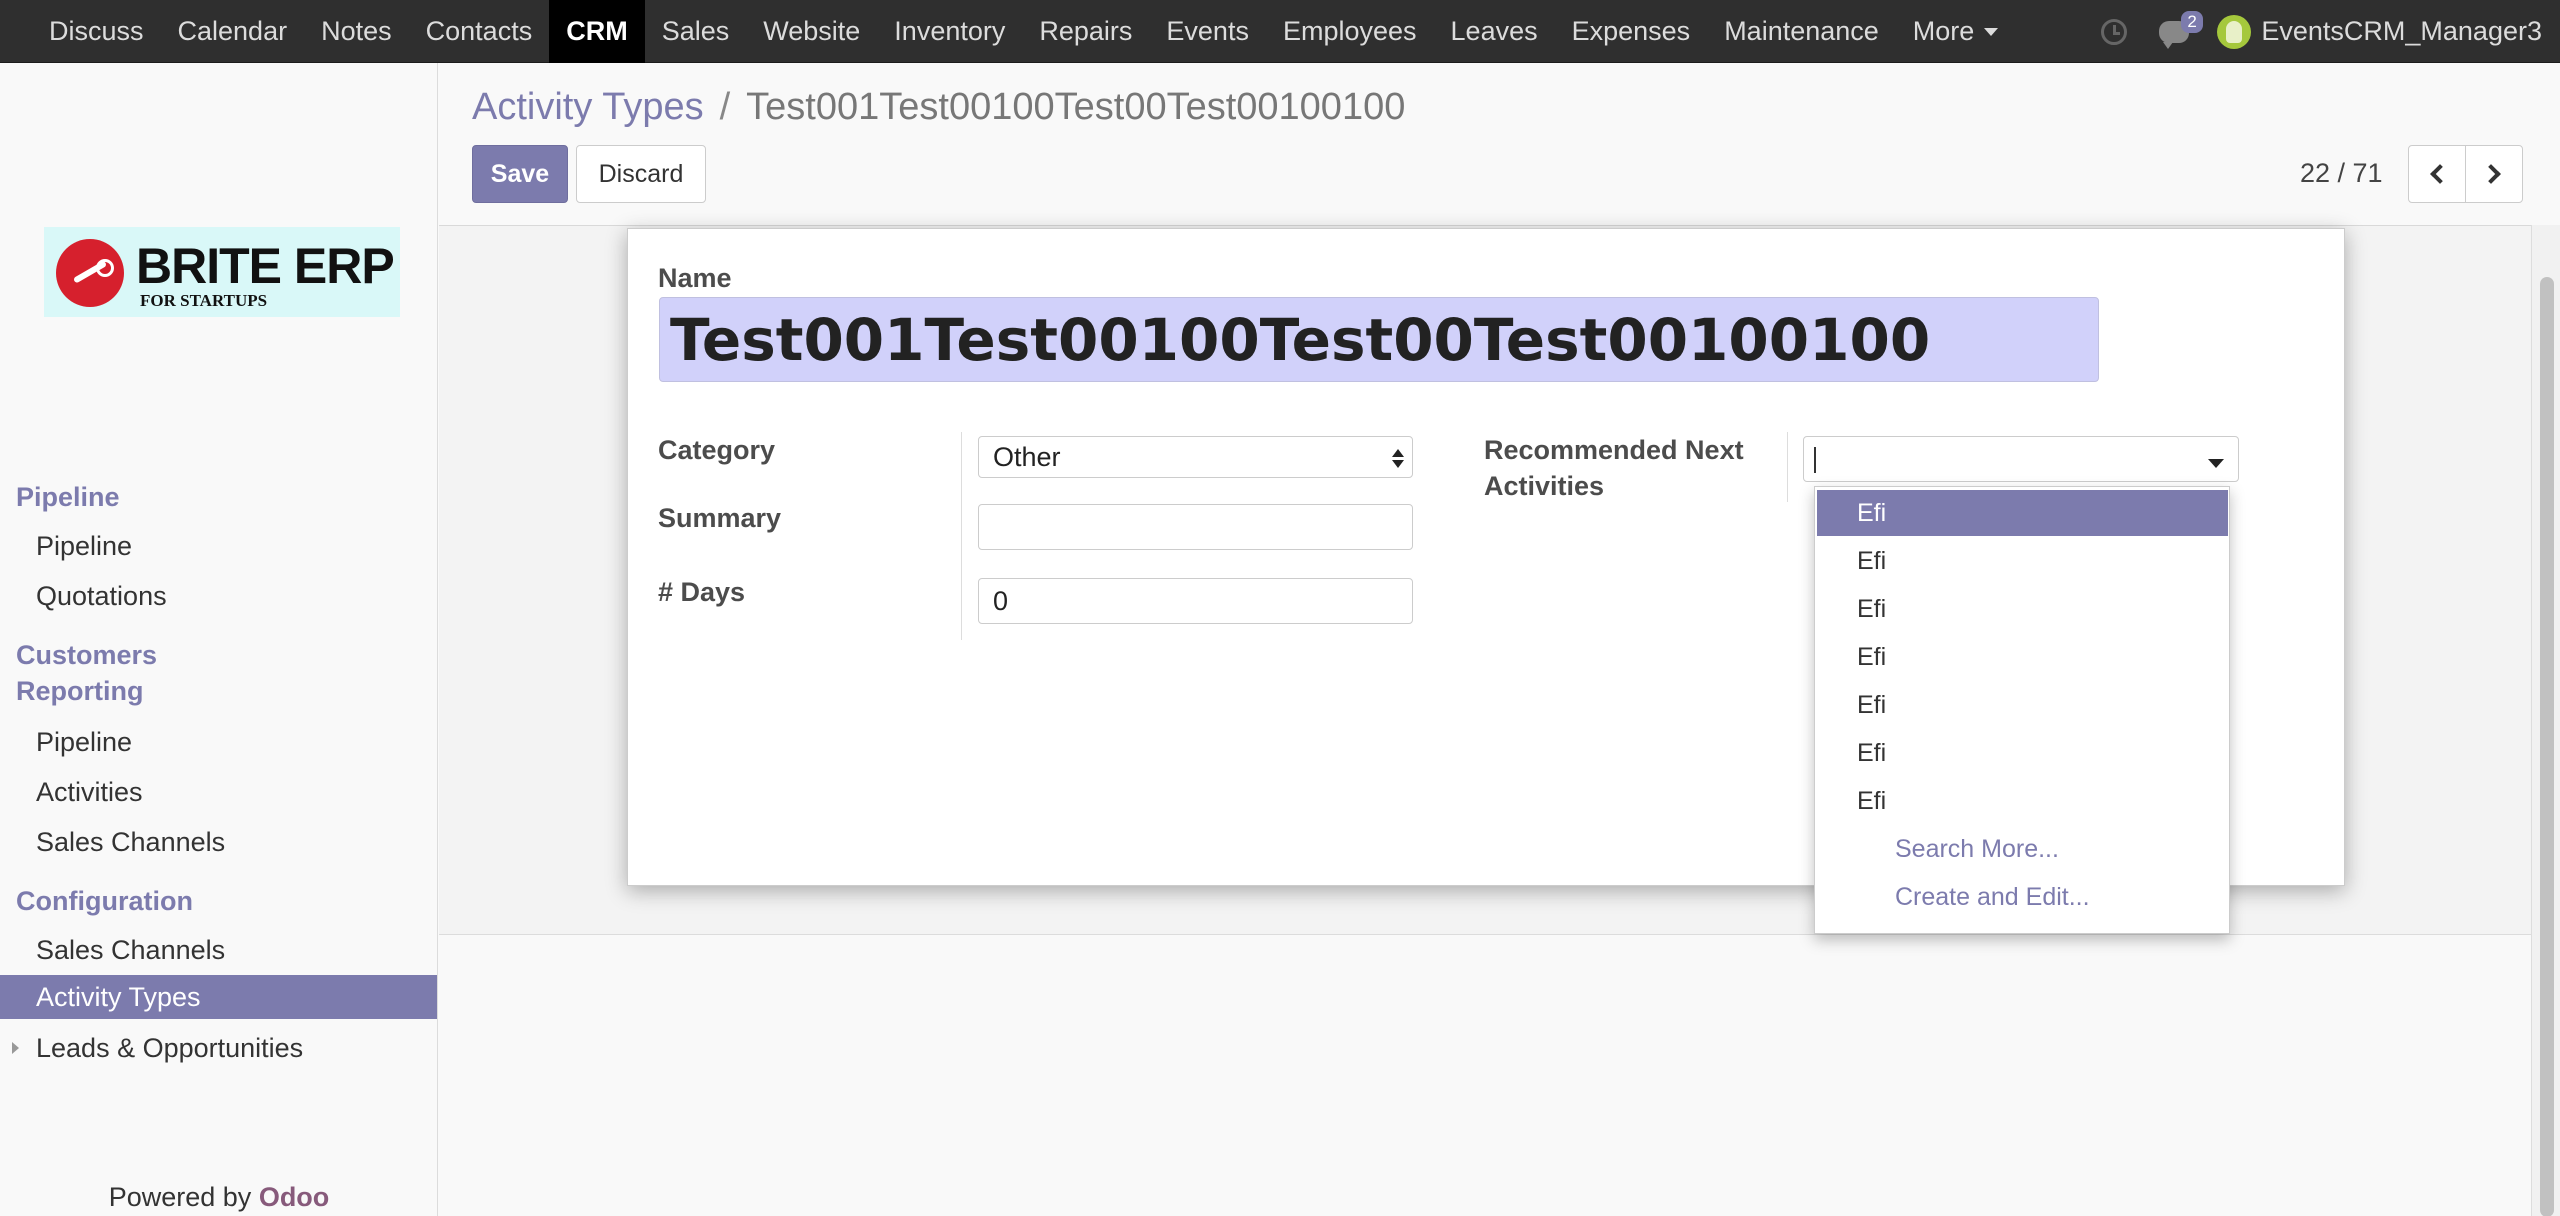 Image resolution: width=2560 pixels, height=1216 pixels. Describe the element at coordinates (1195, 601) in the screenshot. I see `days-input: 0` at that location.